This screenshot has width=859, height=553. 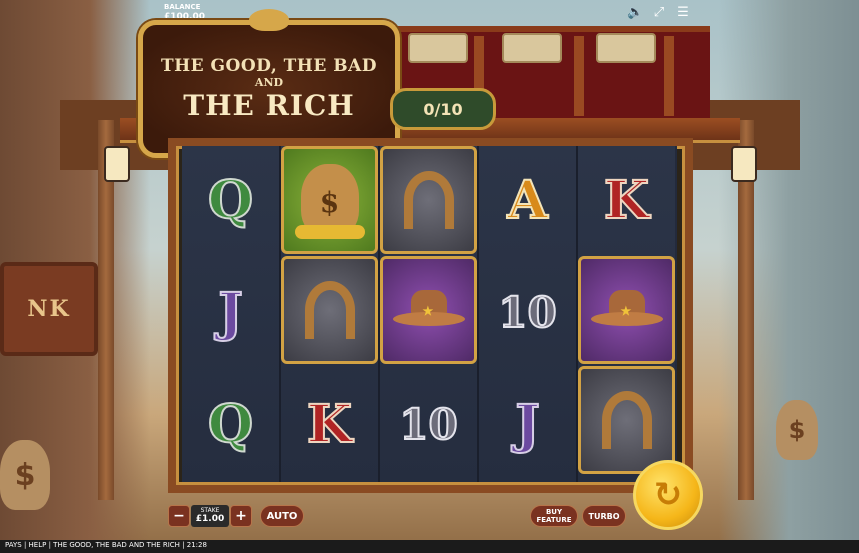 I want to click on stake-increase-button: +, so click(x=241, y=516).